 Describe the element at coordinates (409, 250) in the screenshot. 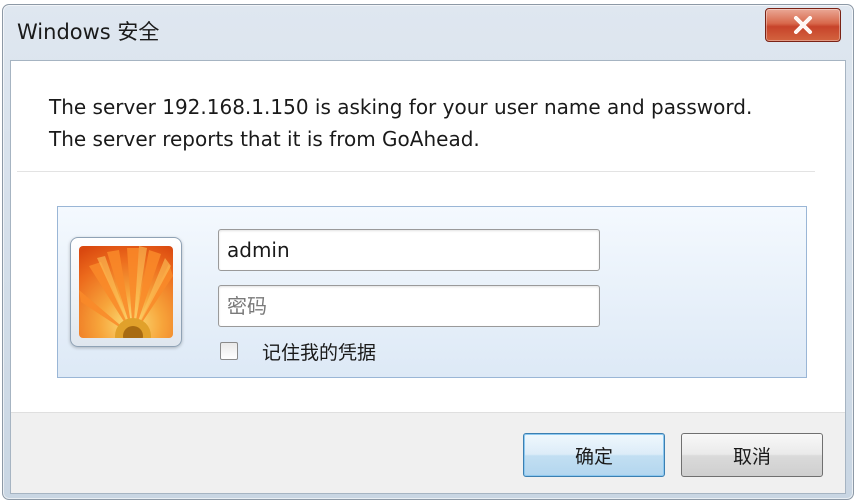

I see `username-field` at that location.